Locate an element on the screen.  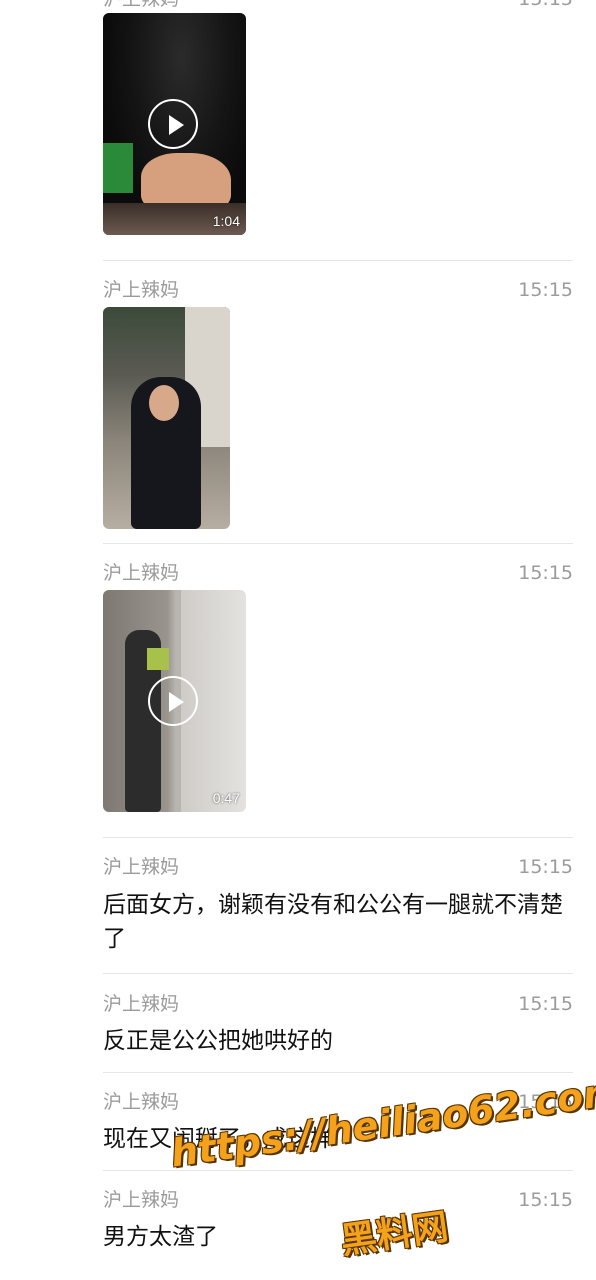
video-thumbnail: 1:04 is located at coordinates (174, 124).